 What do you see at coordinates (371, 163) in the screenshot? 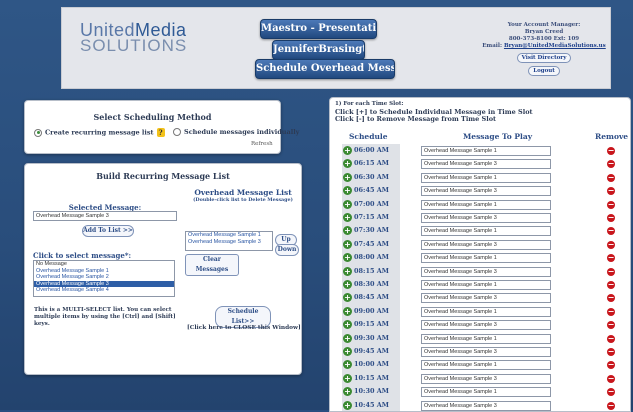
I see `time-slot: 06:15 AM` at bounding box center [371, 163].